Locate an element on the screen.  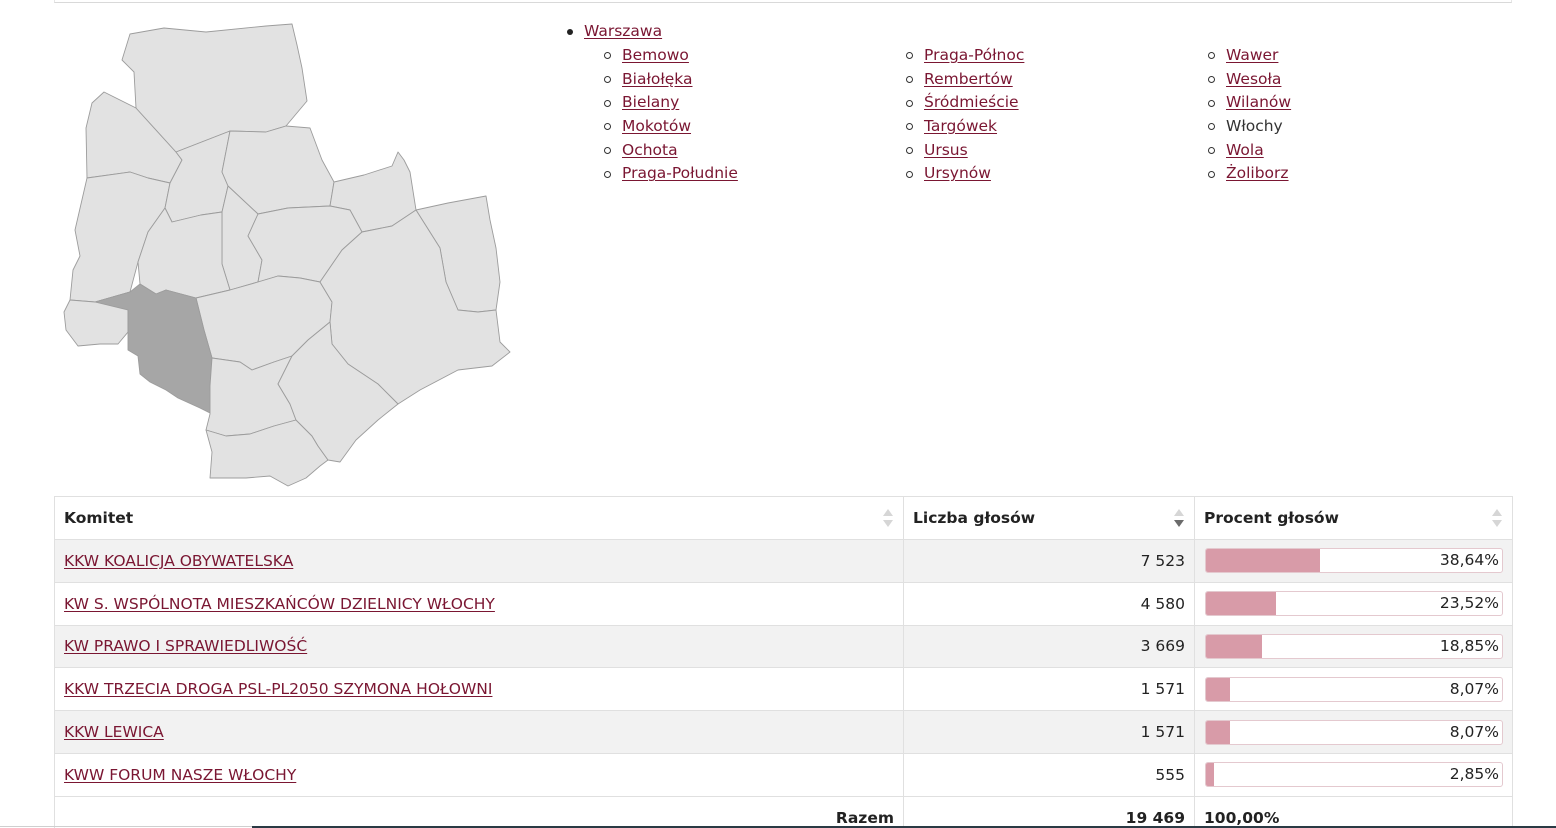
committee-cell: KKW LEWICA is located at coordinates (479, 732).